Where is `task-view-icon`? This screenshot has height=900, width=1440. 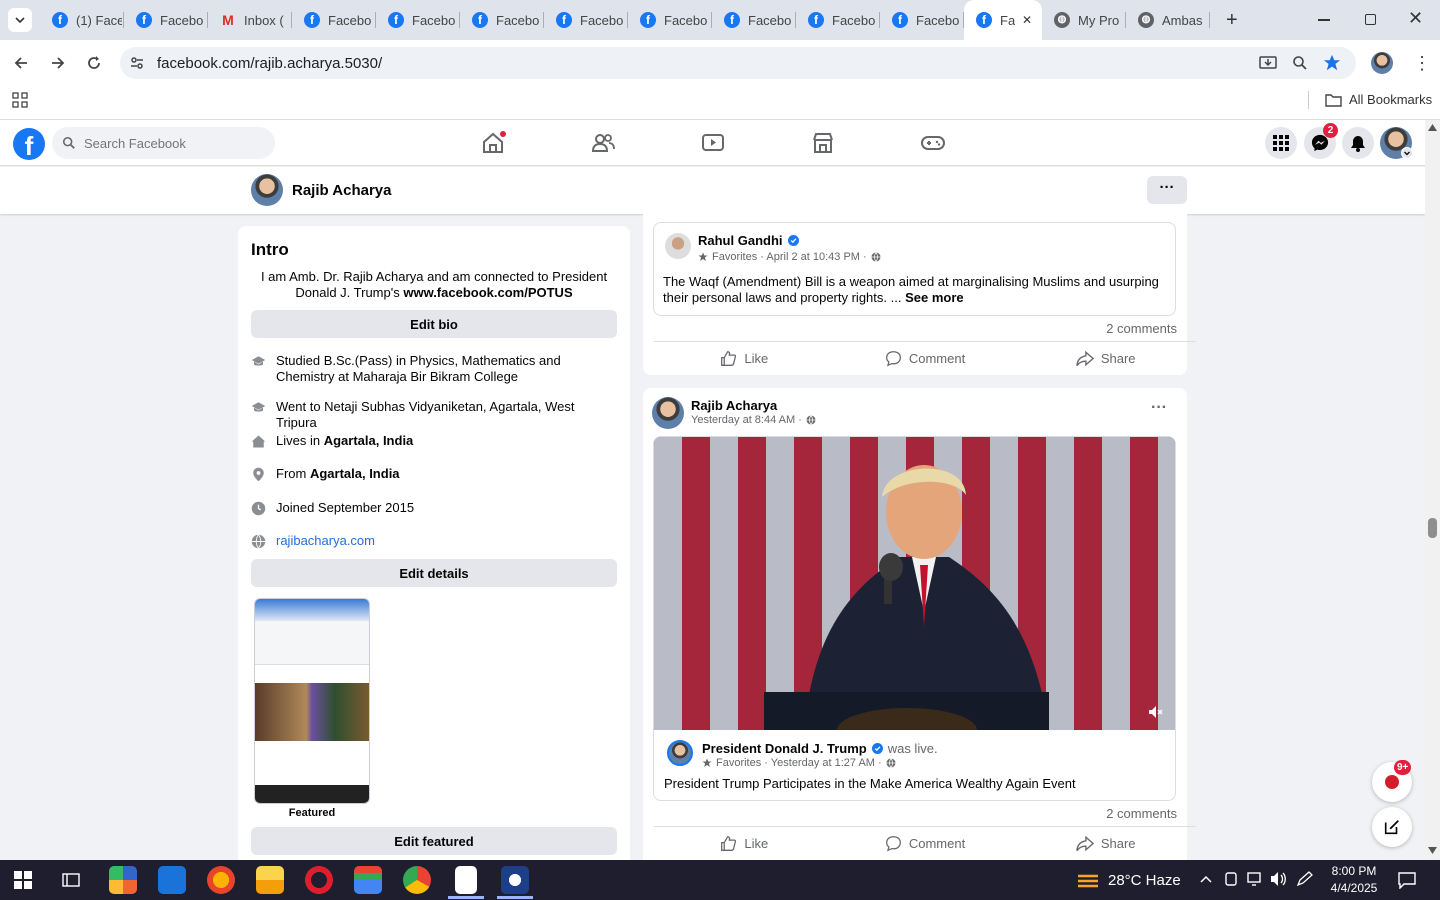 task-view-icon is located at coordinates (71, 880).